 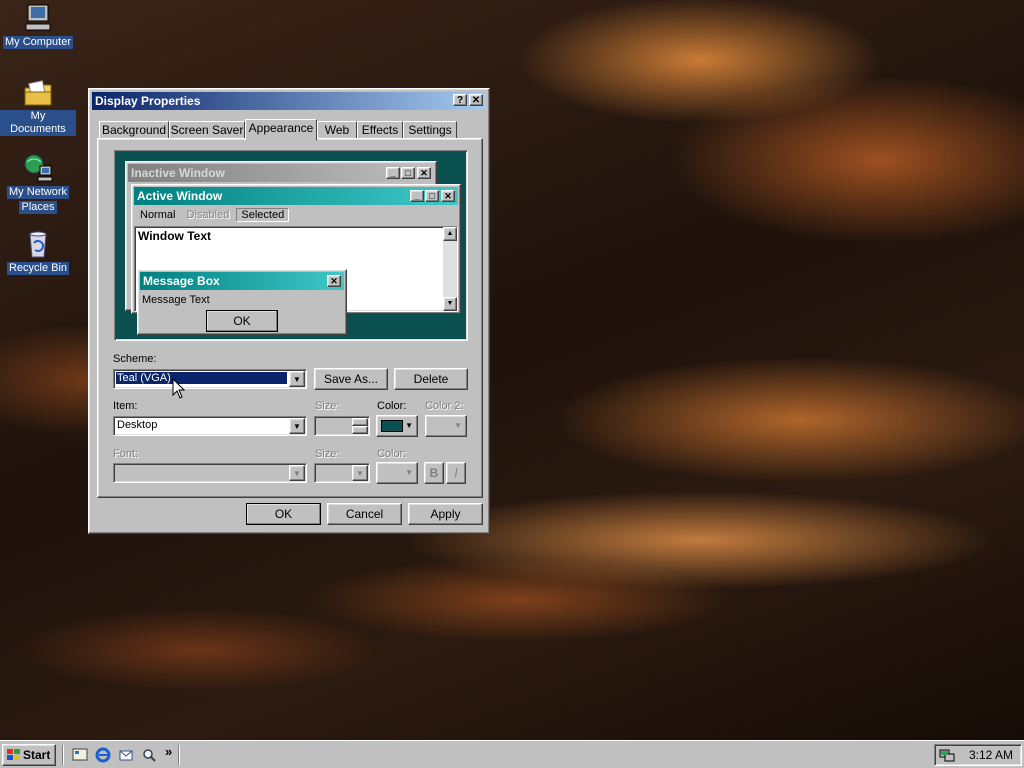 I want to click on tab-effects: Effects, so click(x=380, y=130).